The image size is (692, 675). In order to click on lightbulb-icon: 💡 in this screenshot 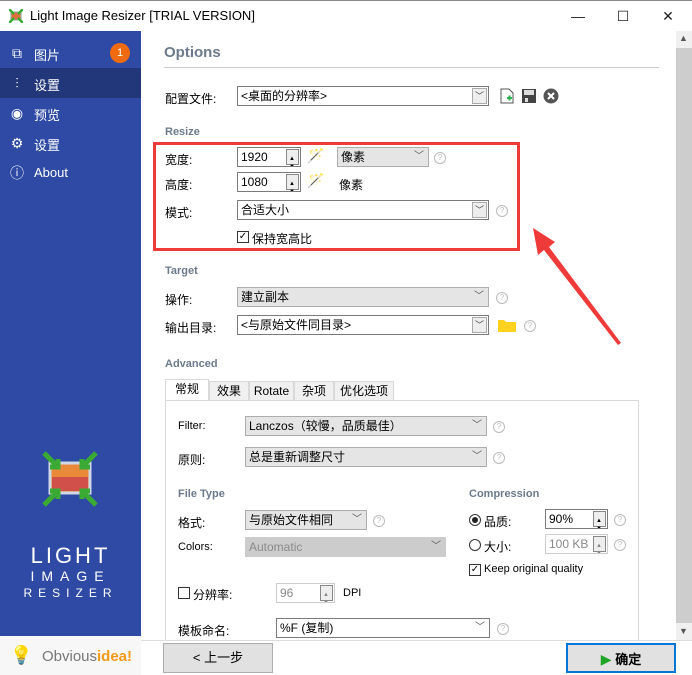, I will do `click(21, 655)`.